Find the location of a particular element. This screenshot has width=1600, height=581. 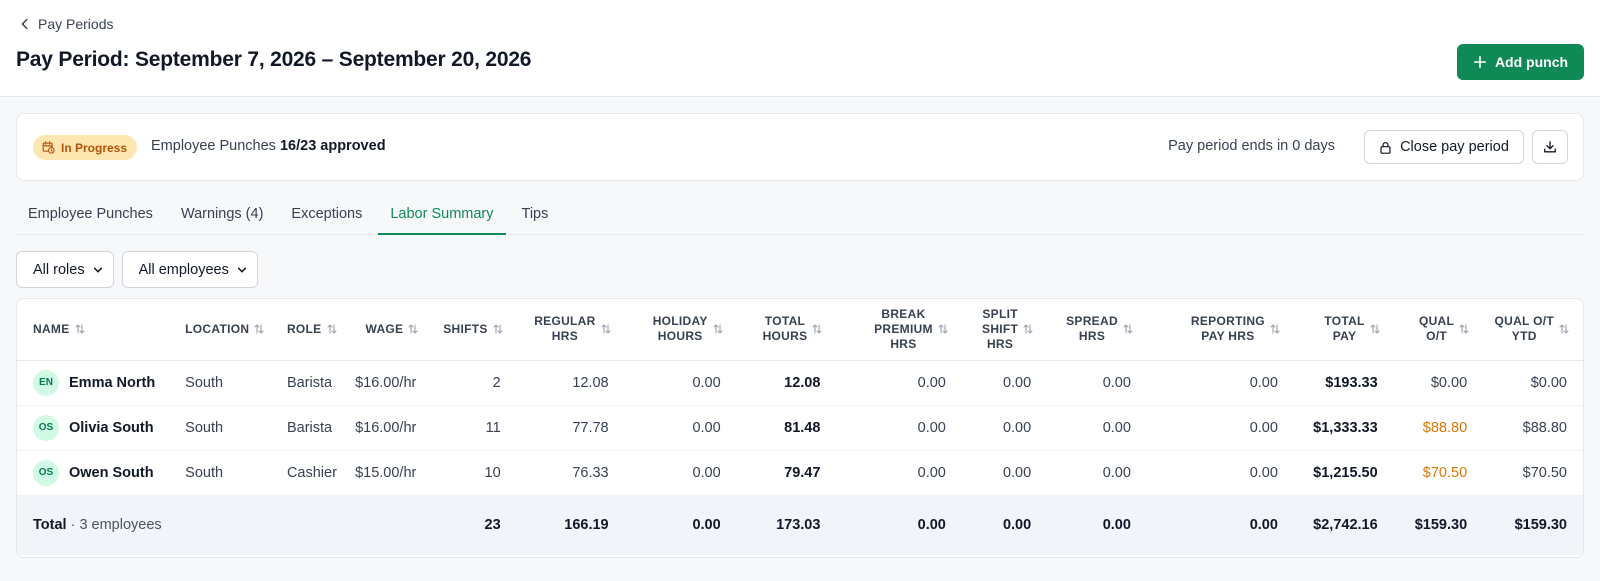

tab-warnings-4: Warnings (4) is located at coordinates (222, 217).